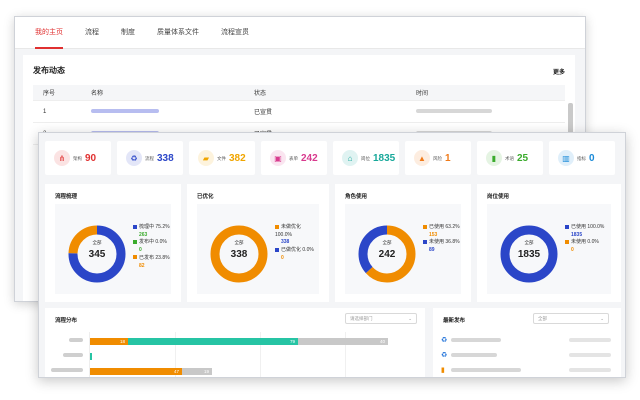 Image resolution: width=640 pixels, height=400 pixels. What do you see at coordinates (452, 227) in the screenshot?
I see `legend-percent: 63.2%` at bounding box center [452, 227].